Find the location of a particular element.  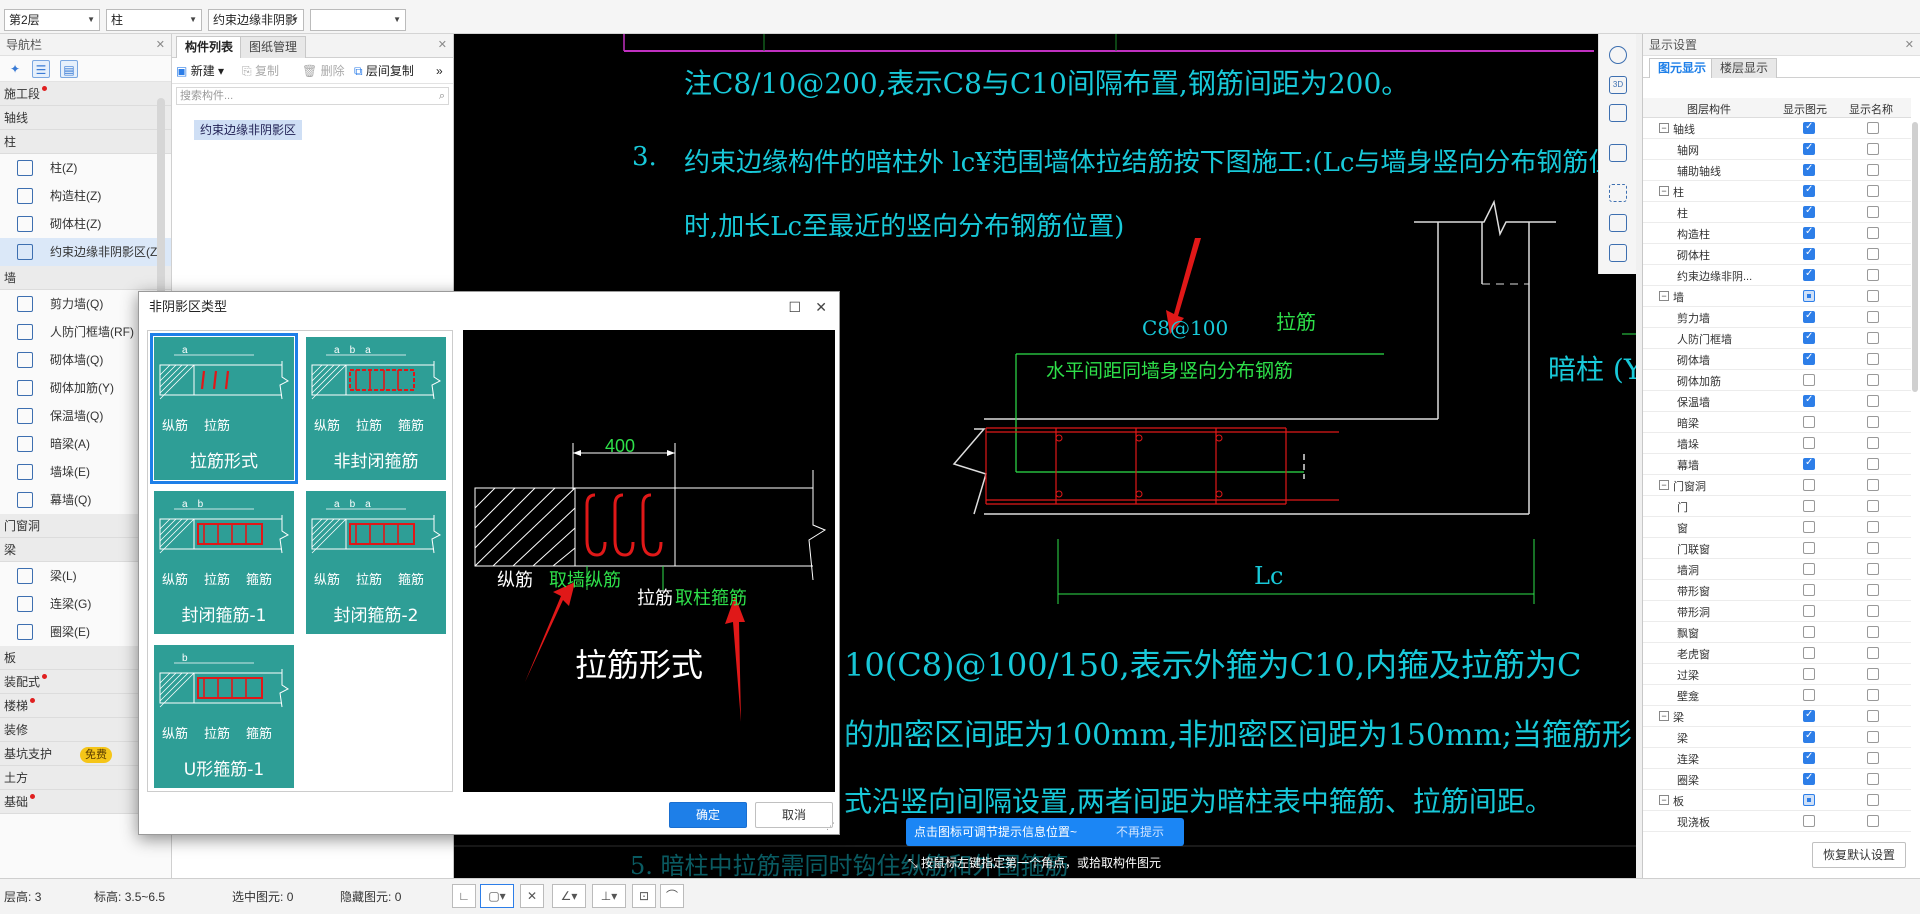

tab-element-display: 图元显示 is located at coordinates (1682, 68).